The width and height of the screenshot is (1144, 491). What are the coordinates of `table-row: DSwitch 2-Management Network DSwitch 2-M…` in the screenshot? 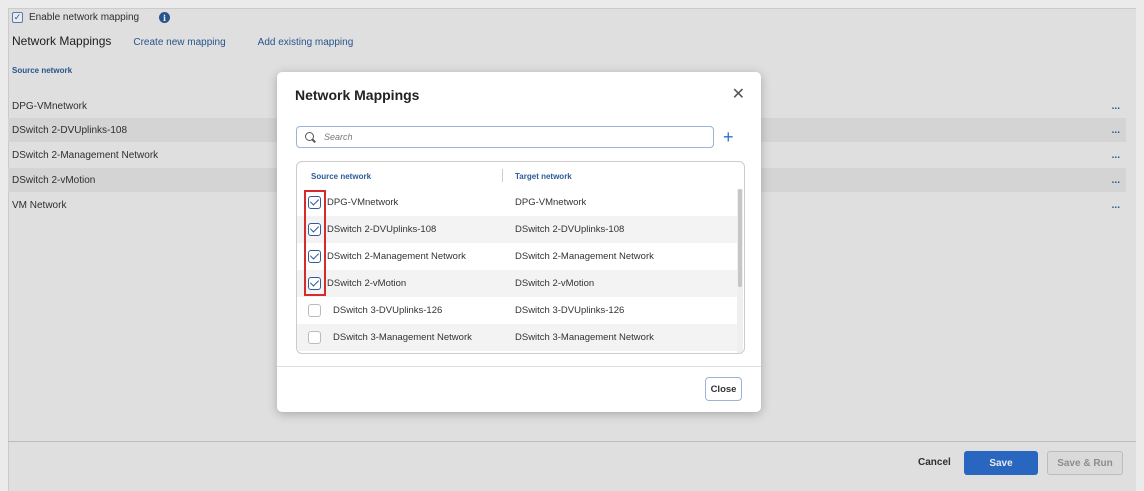 It's located at (517, 256).